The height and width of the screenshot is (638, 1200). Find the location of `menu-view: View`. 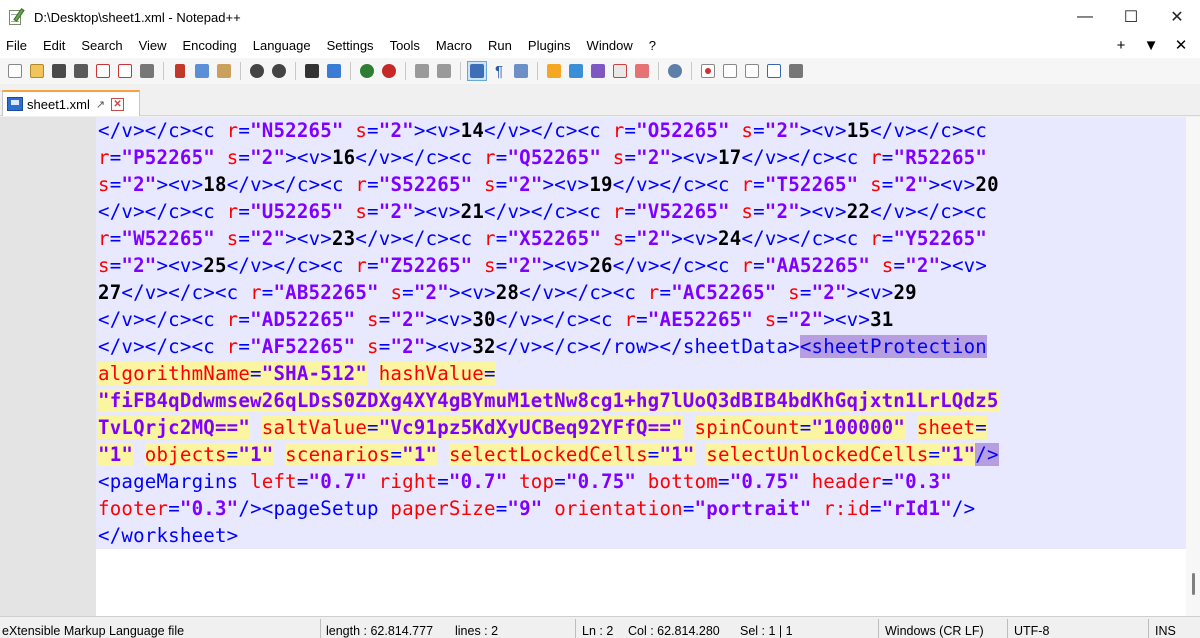

menu-view: View is located at coordinates (153, 46).